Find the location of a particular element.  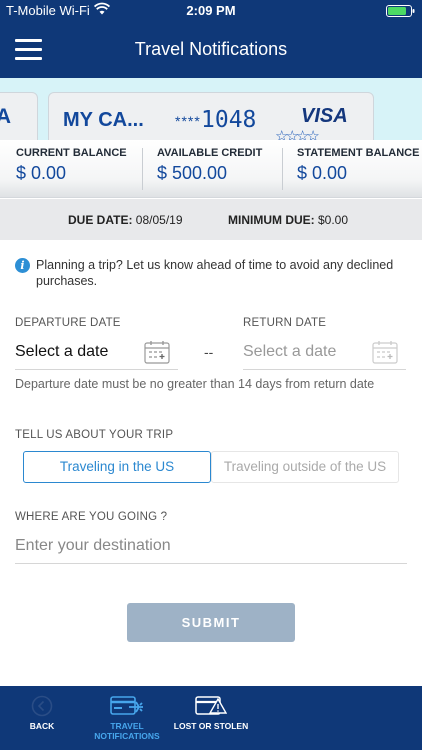

destination-input is located at coordinates (211, 546).